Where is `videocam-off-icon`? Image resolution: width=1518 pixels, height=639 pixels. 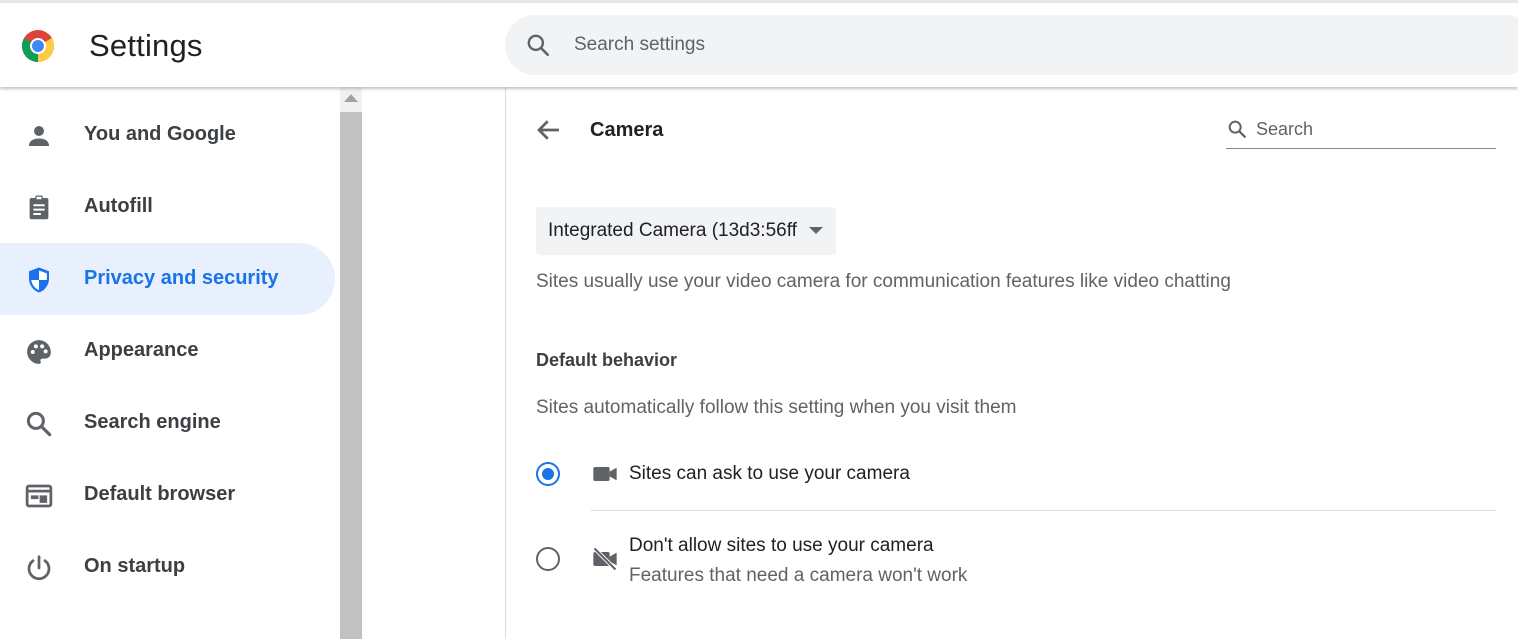
videocam-off-icon is located at coordinates (605, 559).